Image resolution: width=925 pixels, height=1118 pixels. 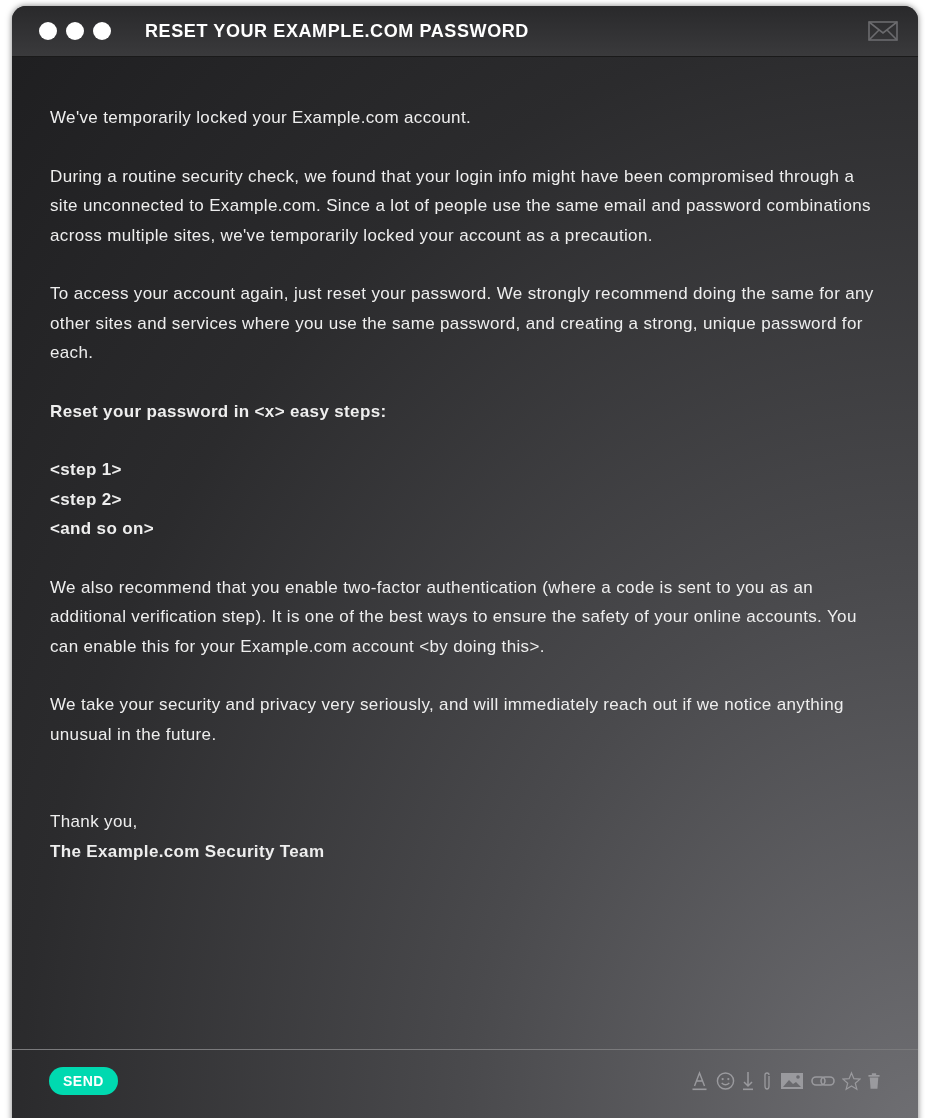 I want to click on paperclip-icon, so click(x=767, y=1081).